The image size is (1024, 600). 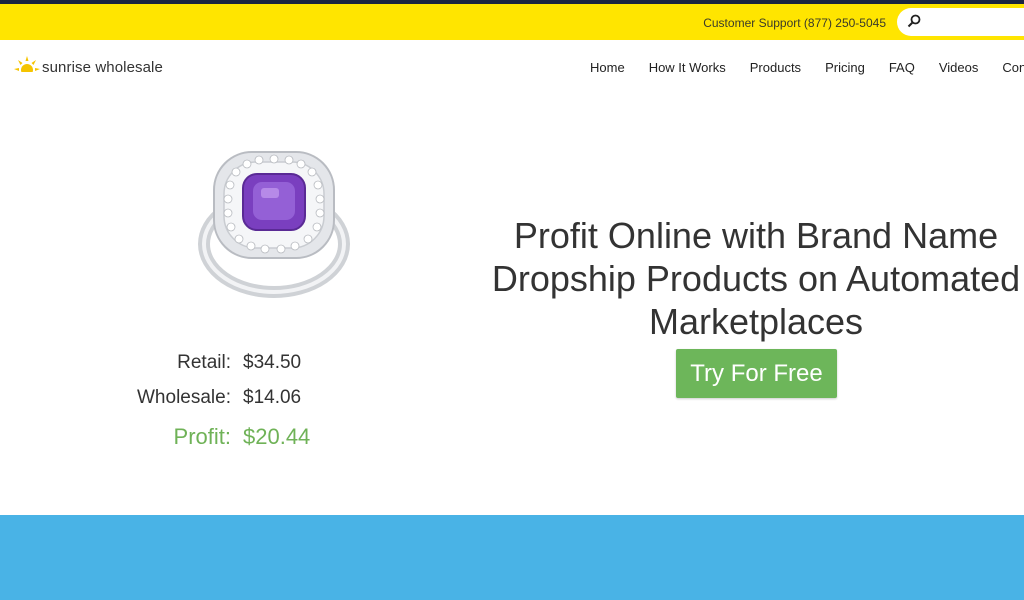 I want to click on wholesale-label: Wholesale:, so click(x=184, y=397).